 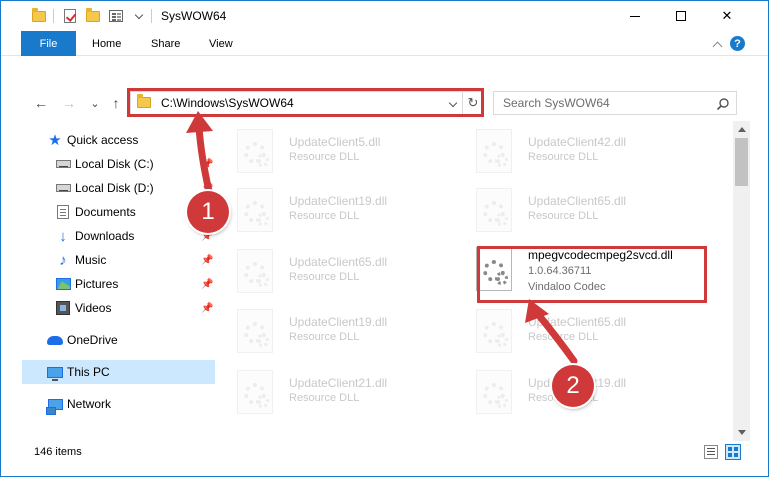 I want to click on documents-icon, so click(x=63, y=212).